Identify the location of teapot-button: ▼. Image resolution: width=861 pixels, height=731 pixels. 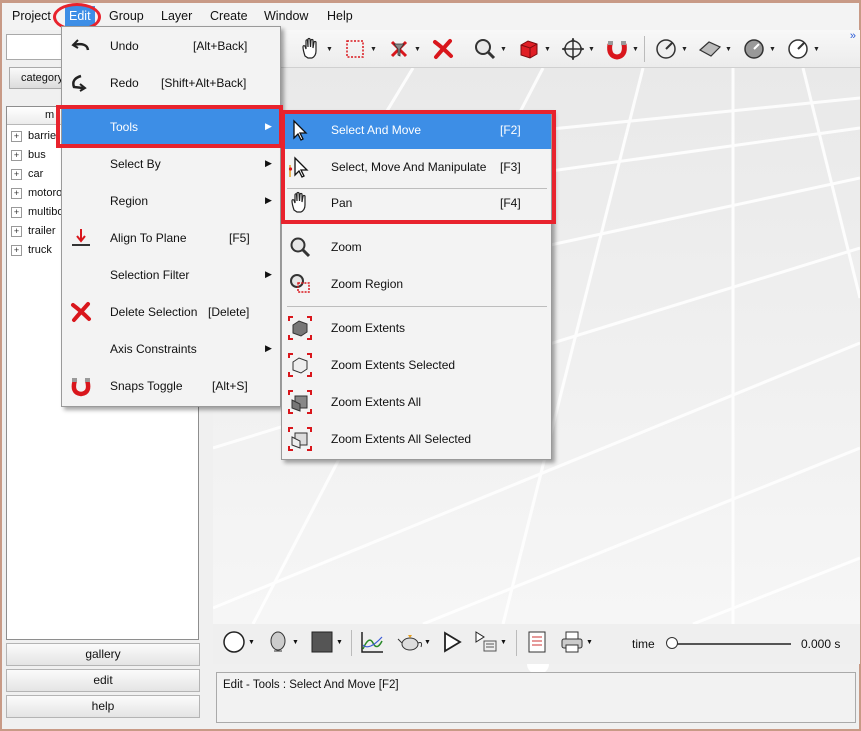
(414, 642).